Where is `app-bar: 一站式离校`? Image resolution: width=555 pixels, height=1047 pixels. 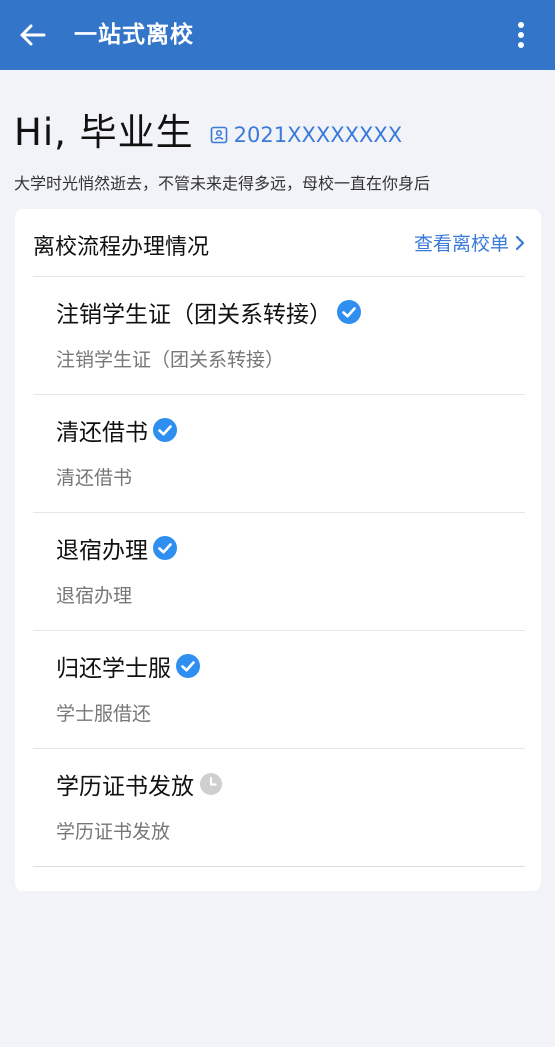
app-bar: 一站式离校 is located at coordinates (277, 35).